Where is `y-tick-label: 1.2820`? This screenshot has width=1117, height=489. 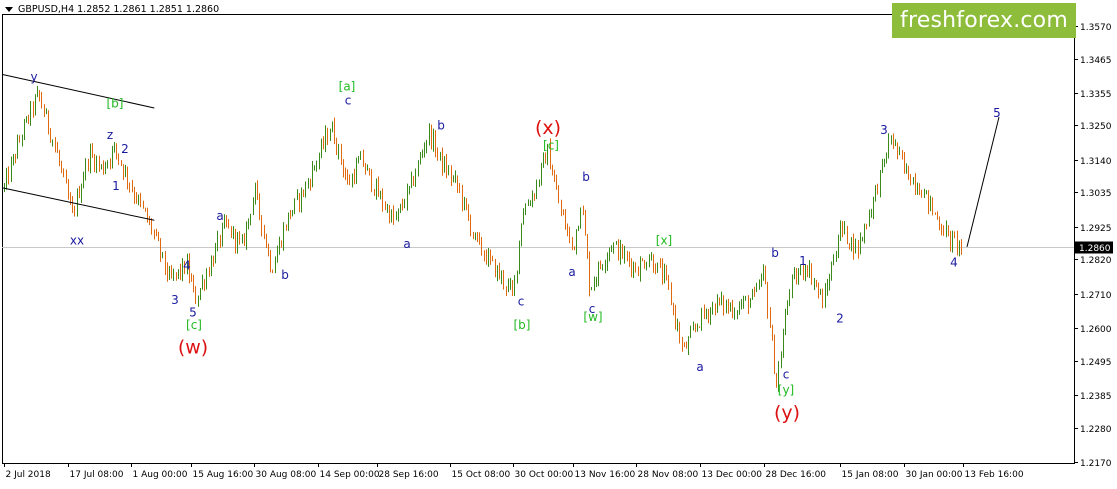 y-tick-label: 1.2820 is located at coordinates (1096, 261).